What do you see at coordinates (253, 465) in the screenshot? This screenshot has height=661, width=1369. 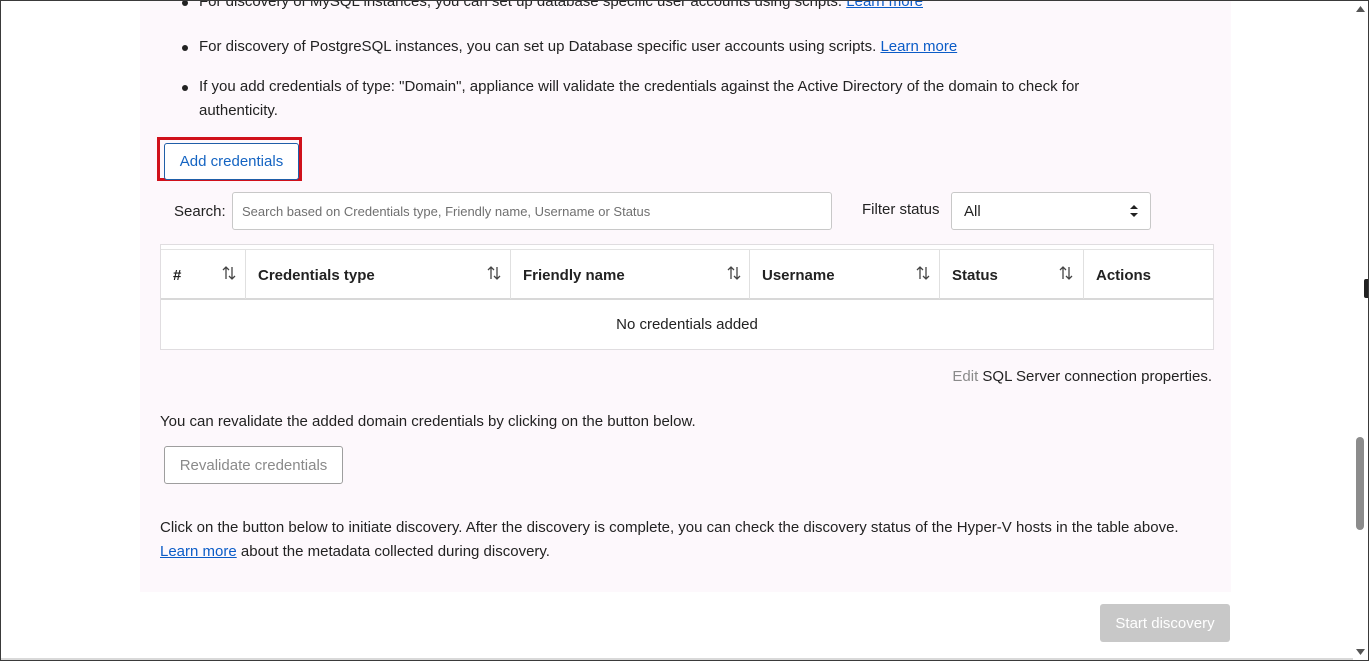 I see `revalidate-credentials-button: Revalidate credentials` at bounding box center [253, 465].